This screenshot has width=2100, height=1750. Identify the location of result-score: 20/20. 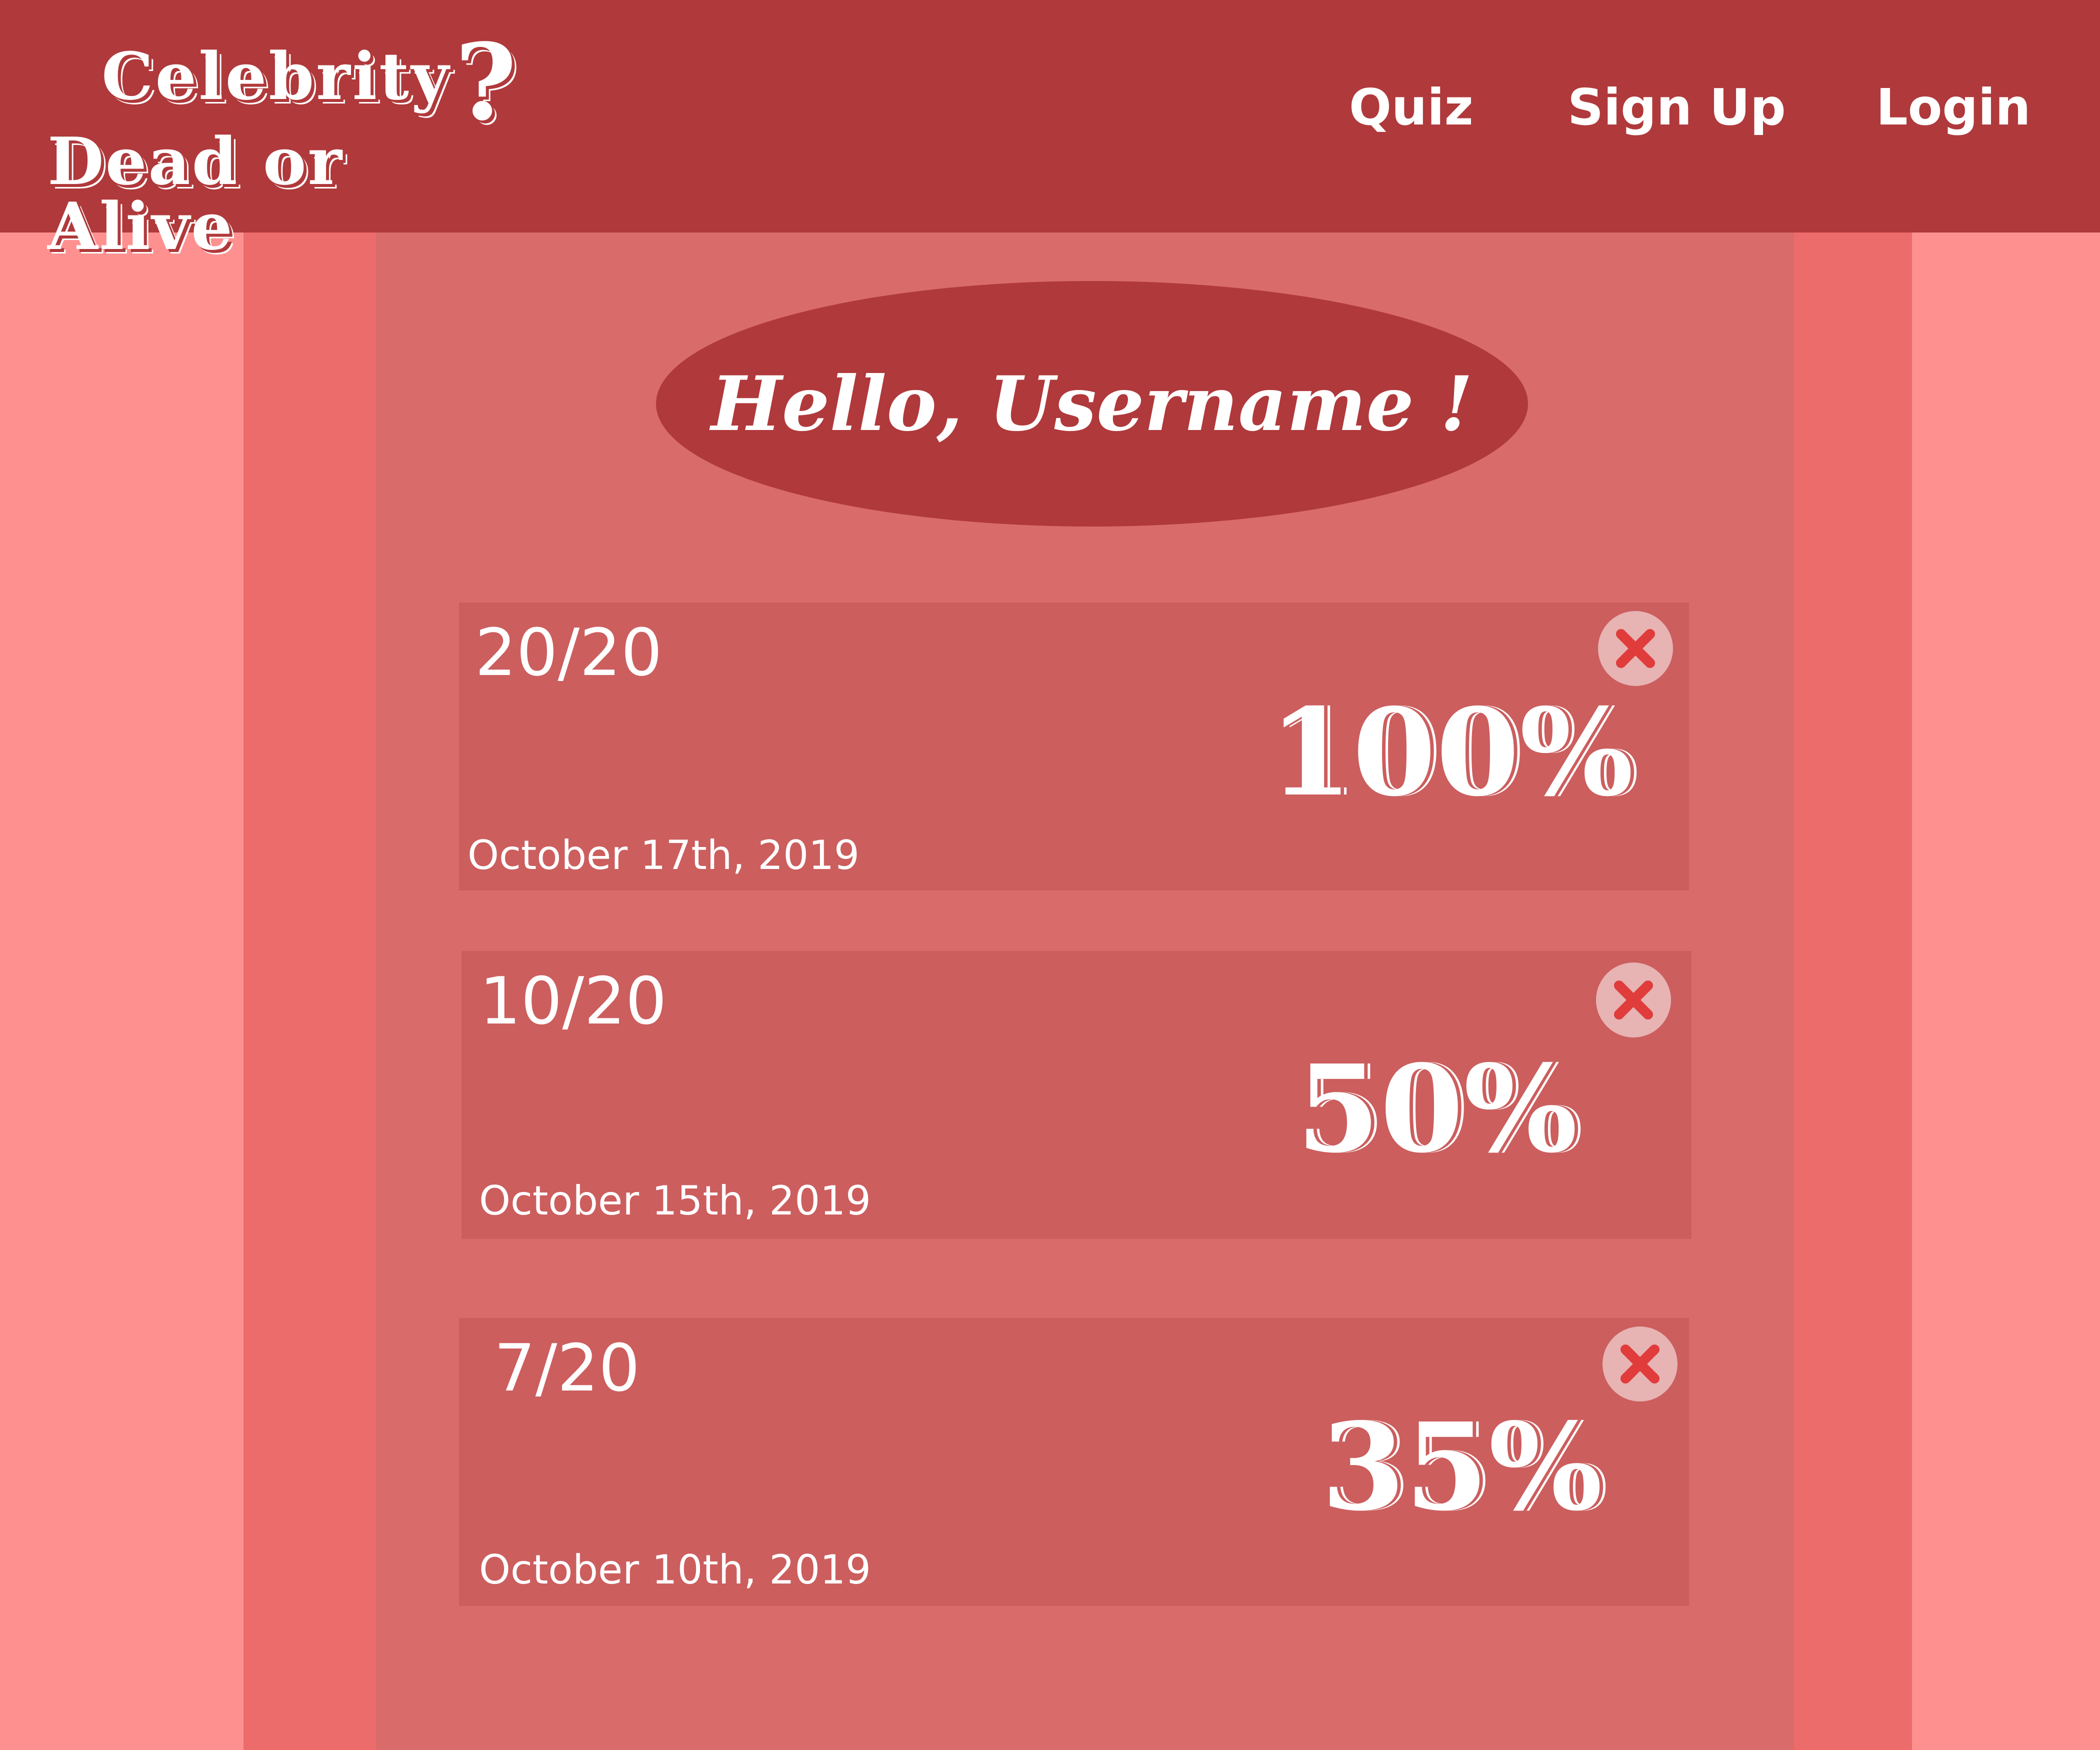
(568, 652).